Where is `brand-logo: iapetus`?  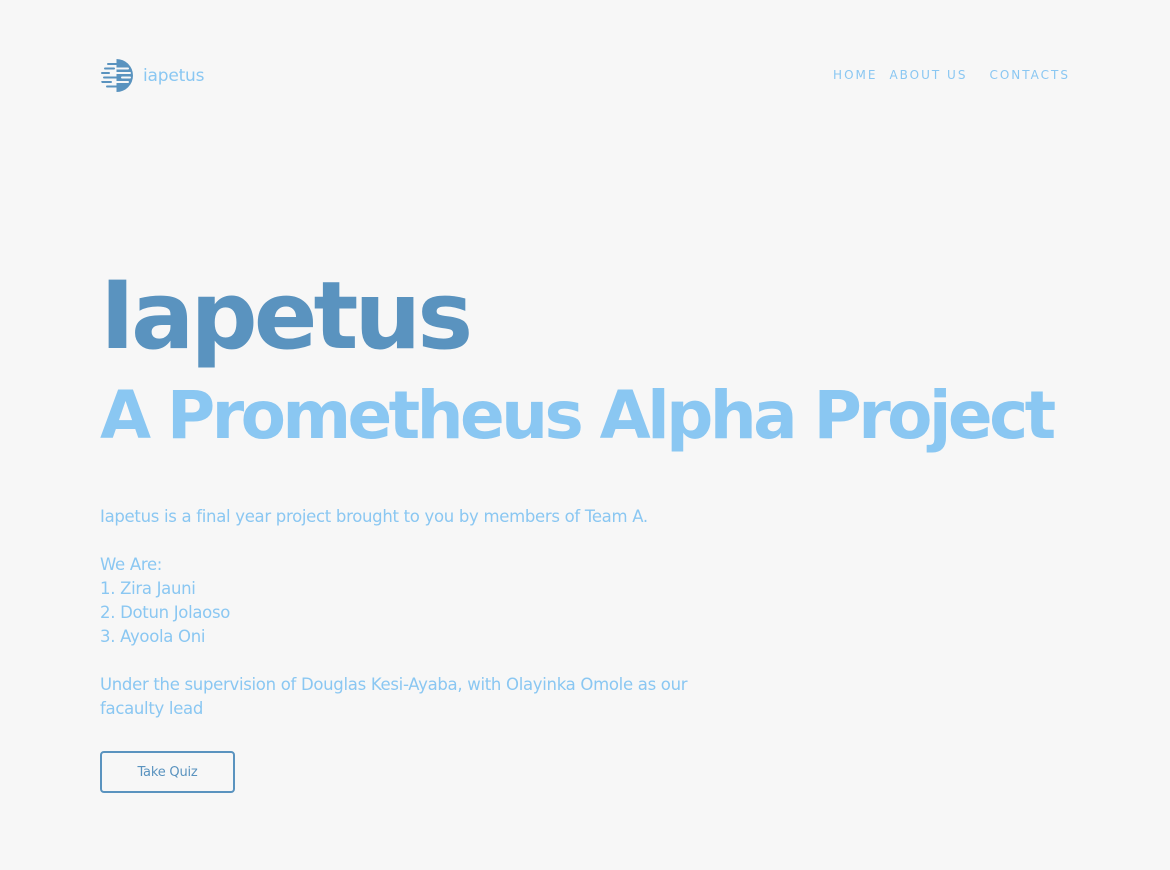 brand-logo: iapetus is located at coordinates (152, 75).